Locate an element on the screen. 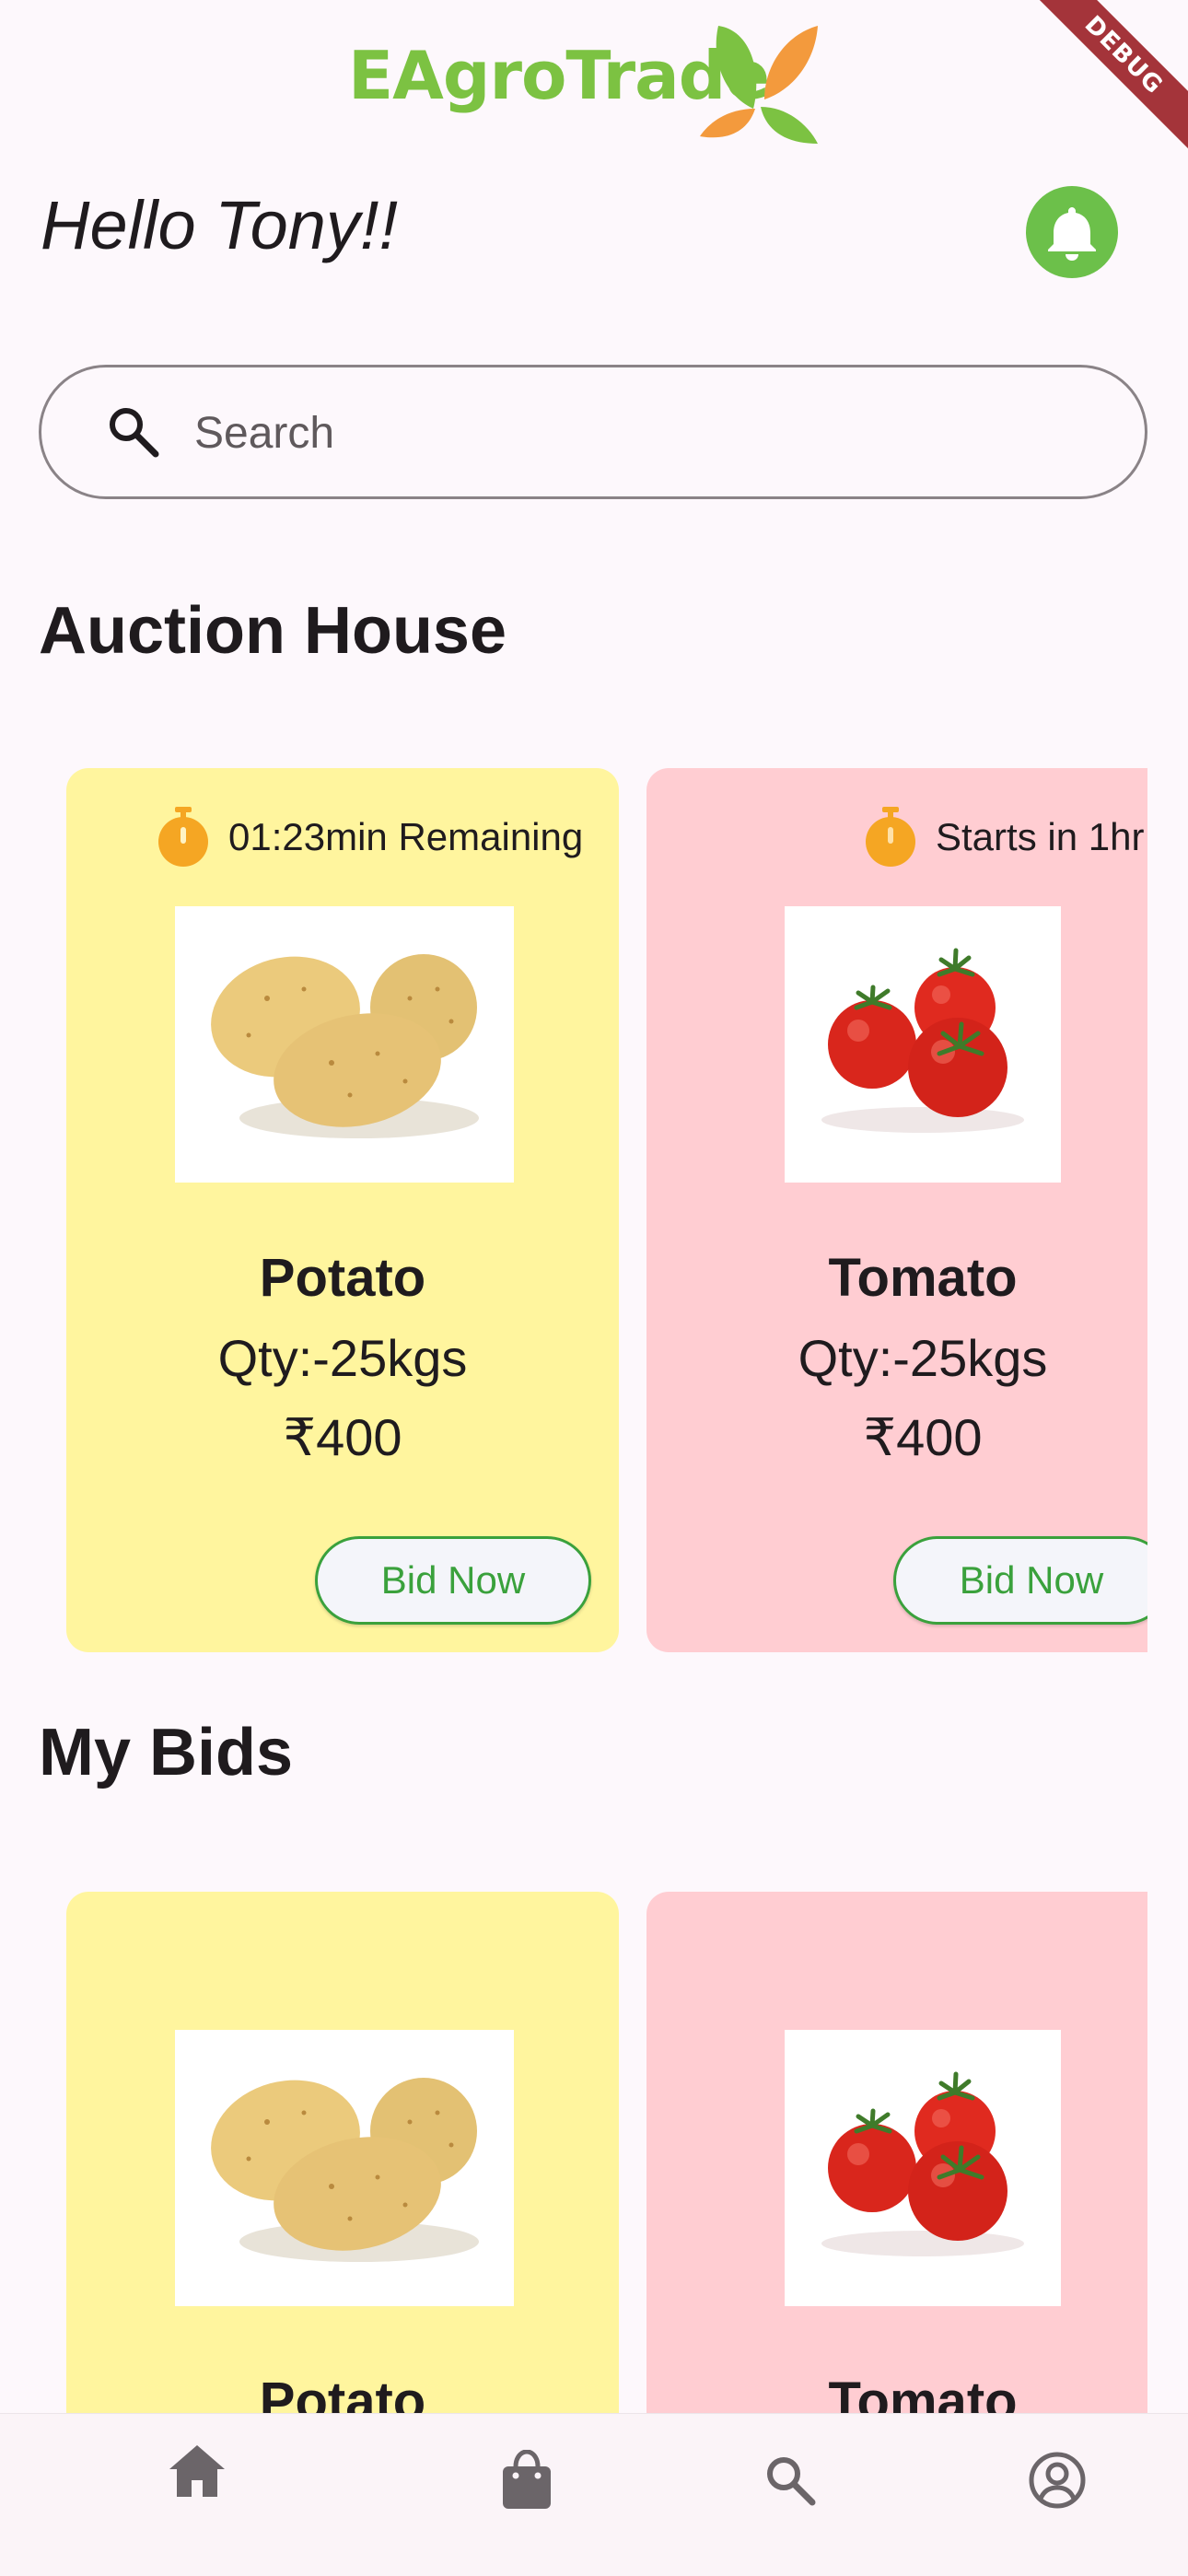 Image resolution: width=1188 pixels, height=2576 pixels. timer-text: 01:23min Remaining is located at coordinates (406, 836).